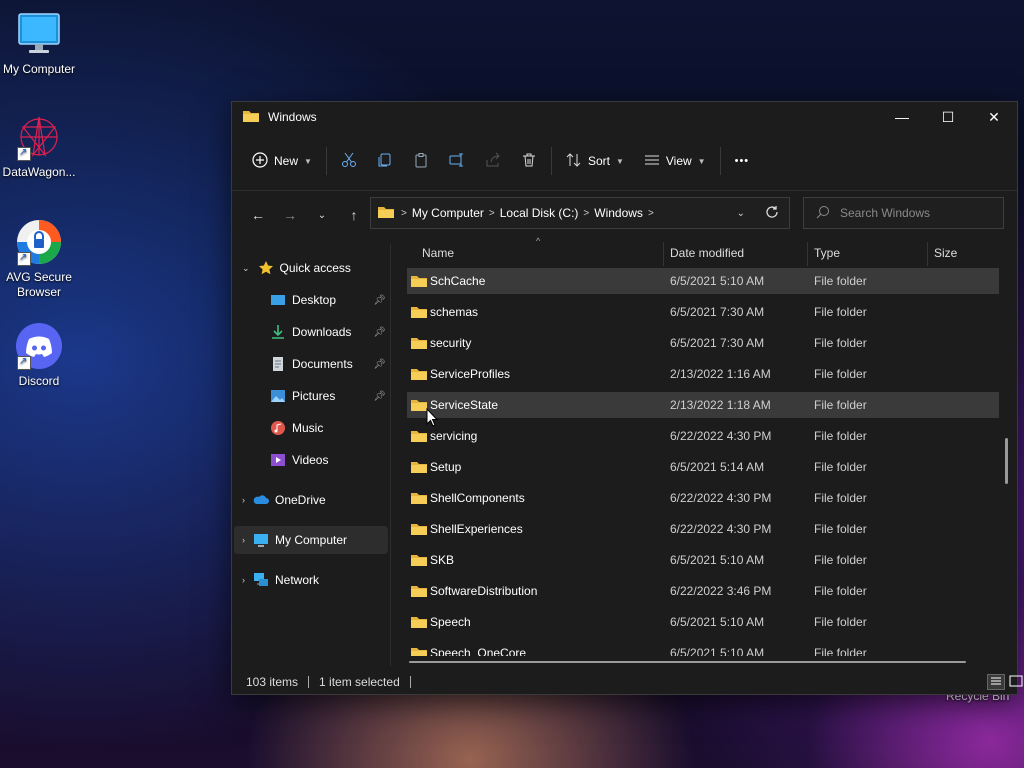 The width and height of the screenshot is (1024, 768). Describe the element at coordinates (246, 268) in the screenshot. I see `expand-chevron-icon: ⌄` at that location.